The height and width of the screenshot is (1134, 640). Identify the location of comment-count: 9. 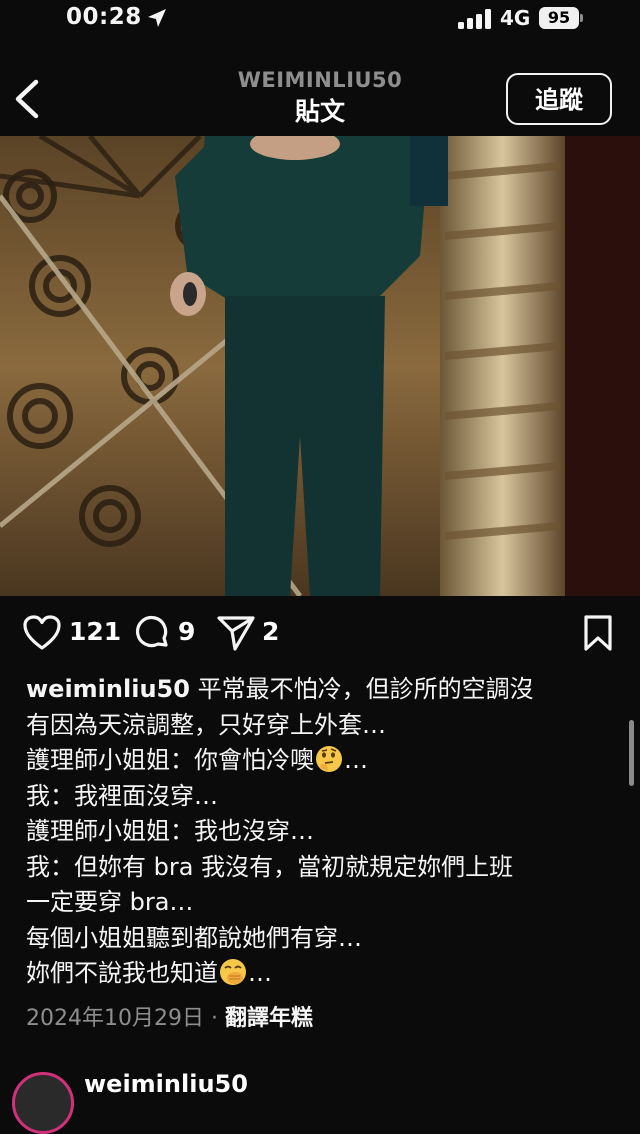
(186, 631).